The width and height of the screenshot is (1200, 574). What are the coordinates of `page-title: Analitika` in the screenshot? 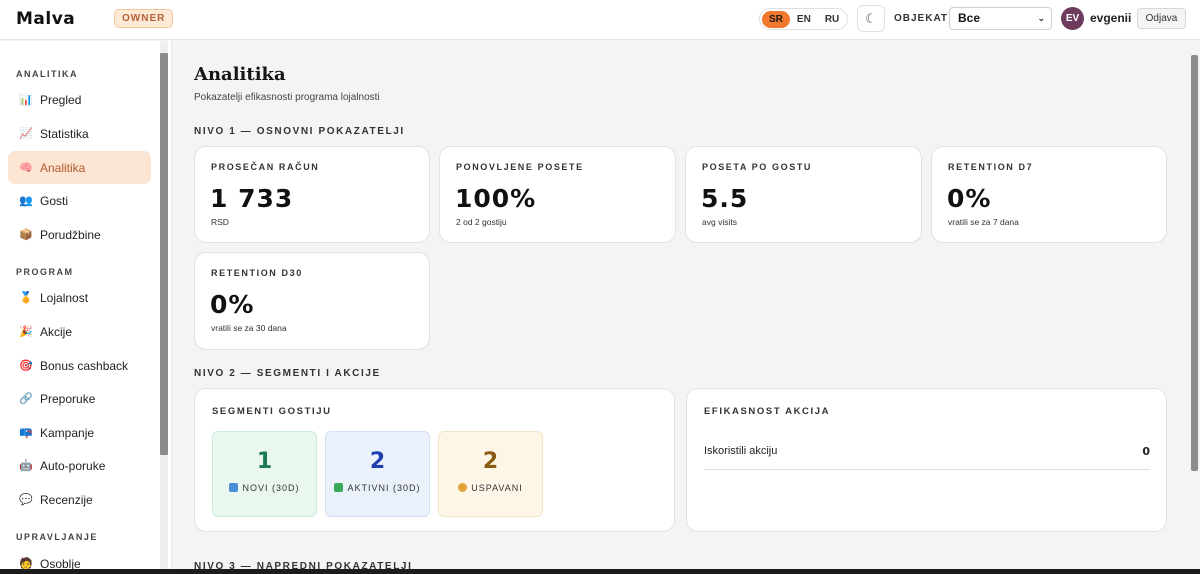 It's located at (240, 74).